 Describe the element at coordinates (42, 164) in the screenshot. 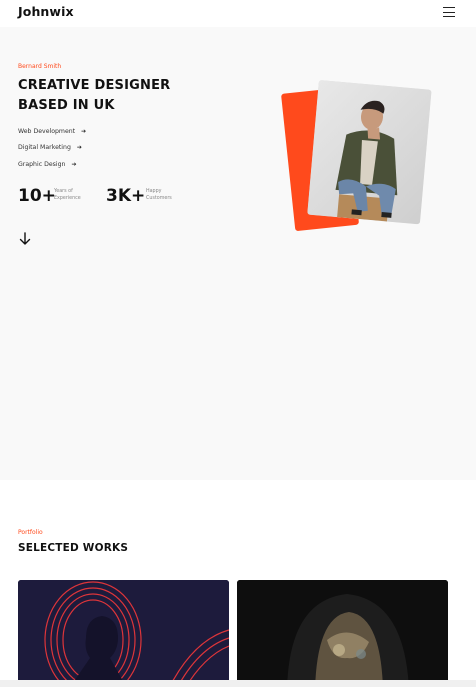

I see `service-label: Graphic Design` at that location.